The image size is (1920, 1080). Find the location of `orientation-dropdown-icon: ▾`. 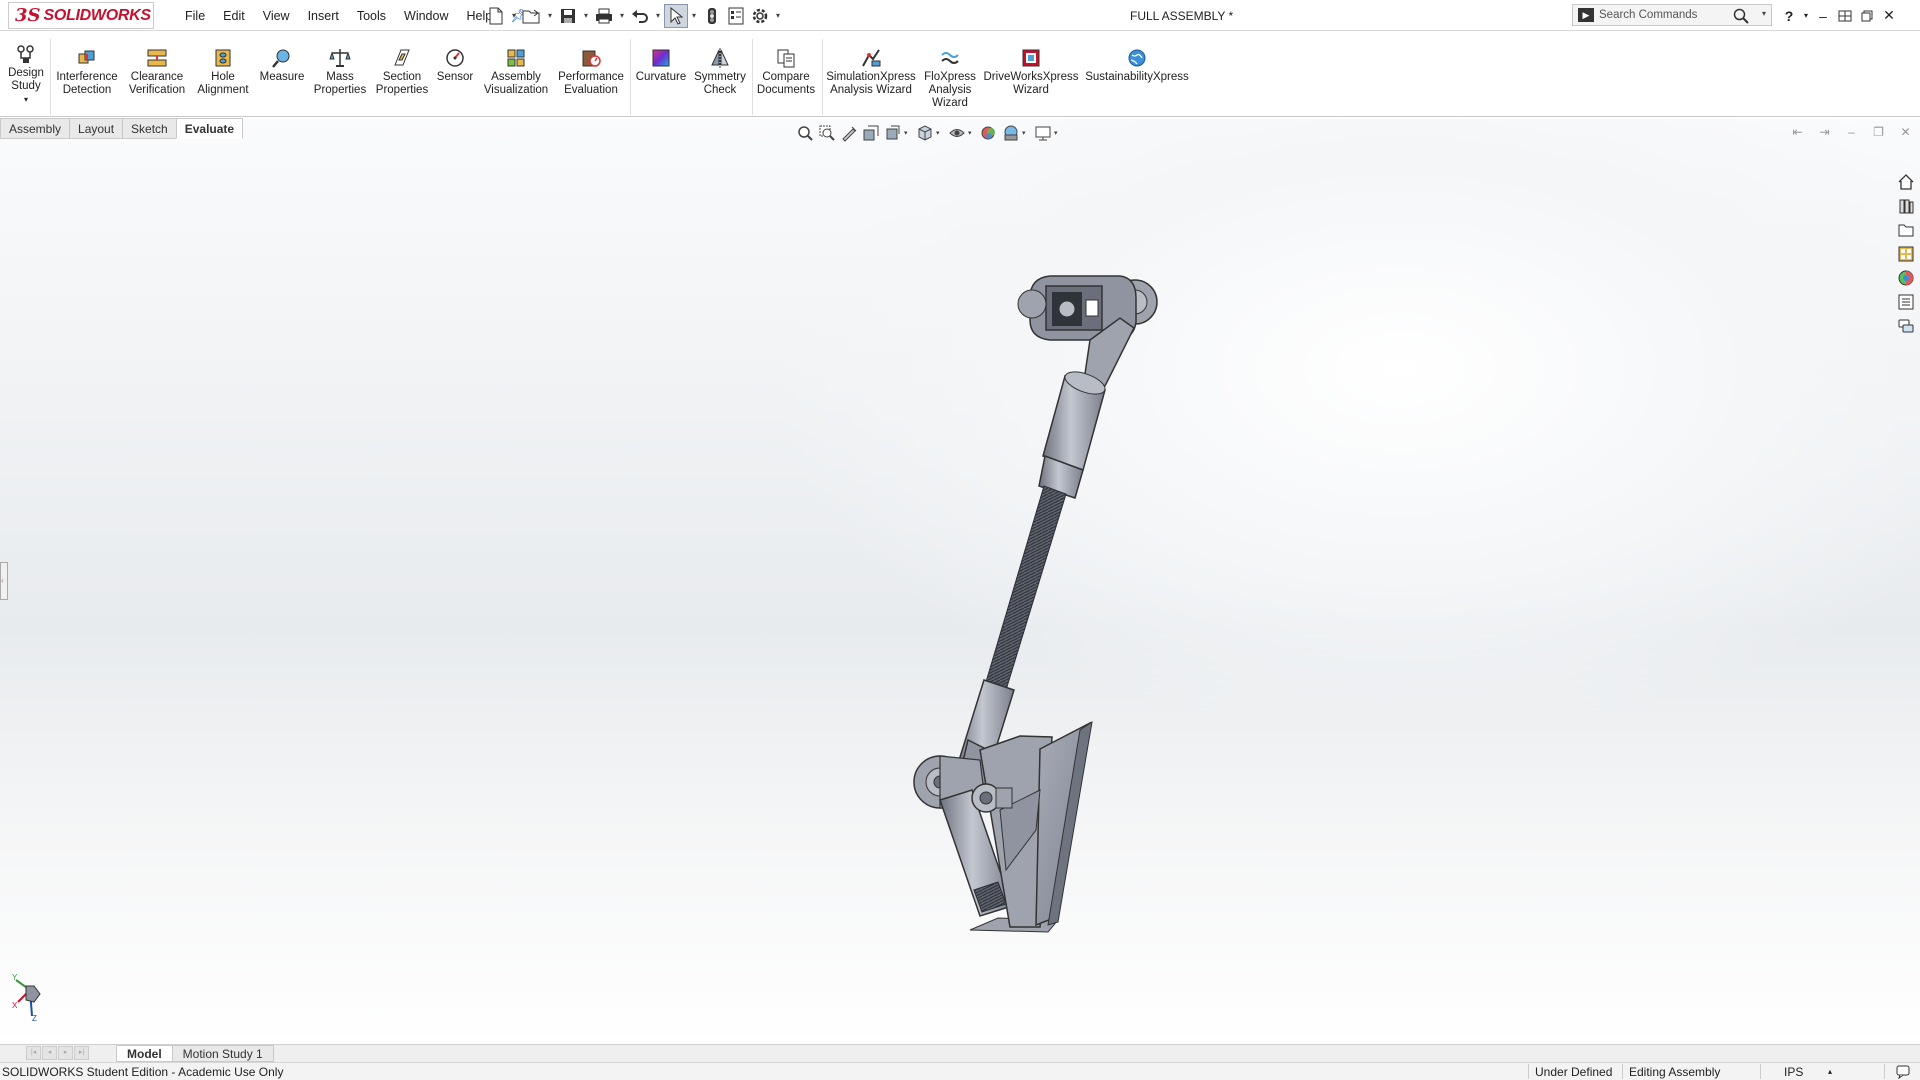

orientation-dropdown-icon: ▾ is located at coordinates (941, 133).